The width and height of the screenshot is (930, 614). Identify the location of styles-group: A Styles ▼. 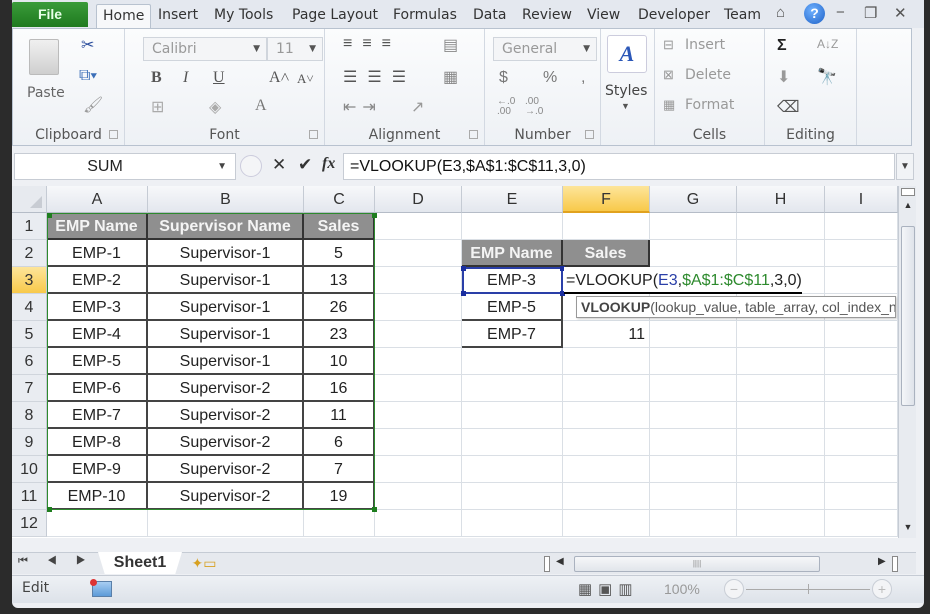
(628, 87).